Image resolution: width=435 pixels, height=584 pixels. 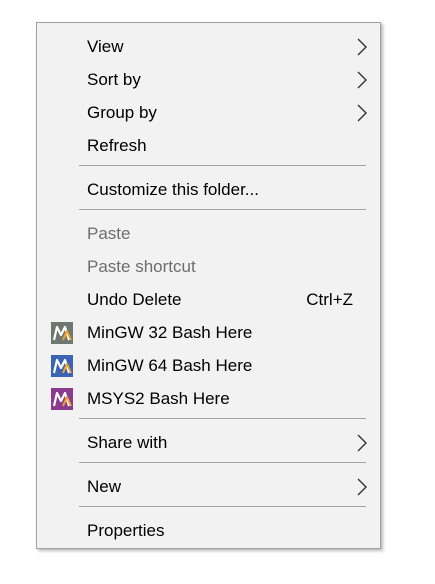 I want to click on menu-item-group-by: Group by, so click(x=208, y=112).